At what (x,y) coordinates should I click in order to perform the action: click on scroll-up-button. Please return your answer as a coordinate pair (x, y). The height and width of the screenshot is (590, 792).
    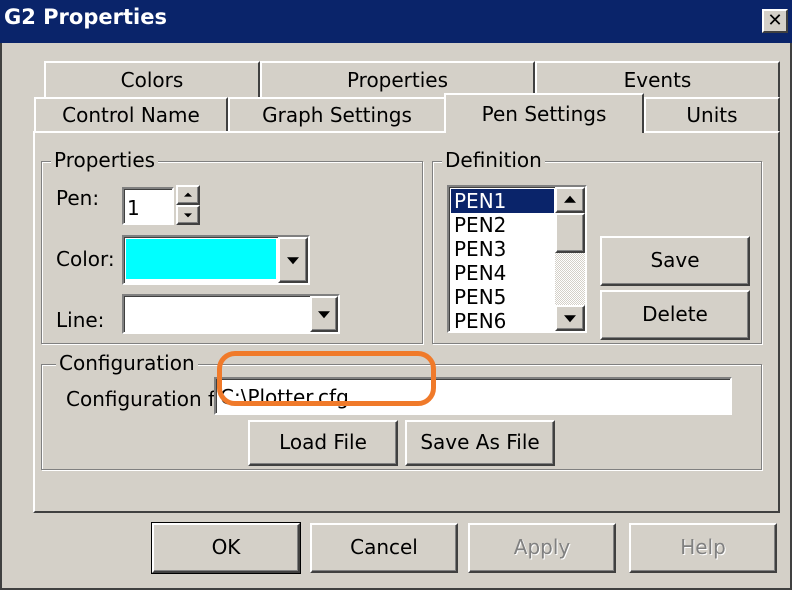
    Looking at the image, I should click on (570, 200).